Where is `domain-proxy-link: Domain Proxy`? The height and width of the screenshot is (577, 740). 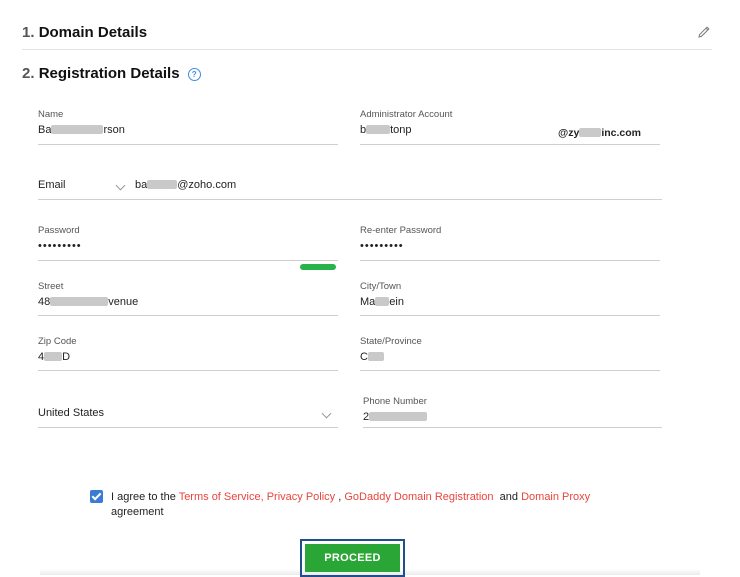
domain-proxy-link: Domain Proxy is located at coordinates (555, 497).